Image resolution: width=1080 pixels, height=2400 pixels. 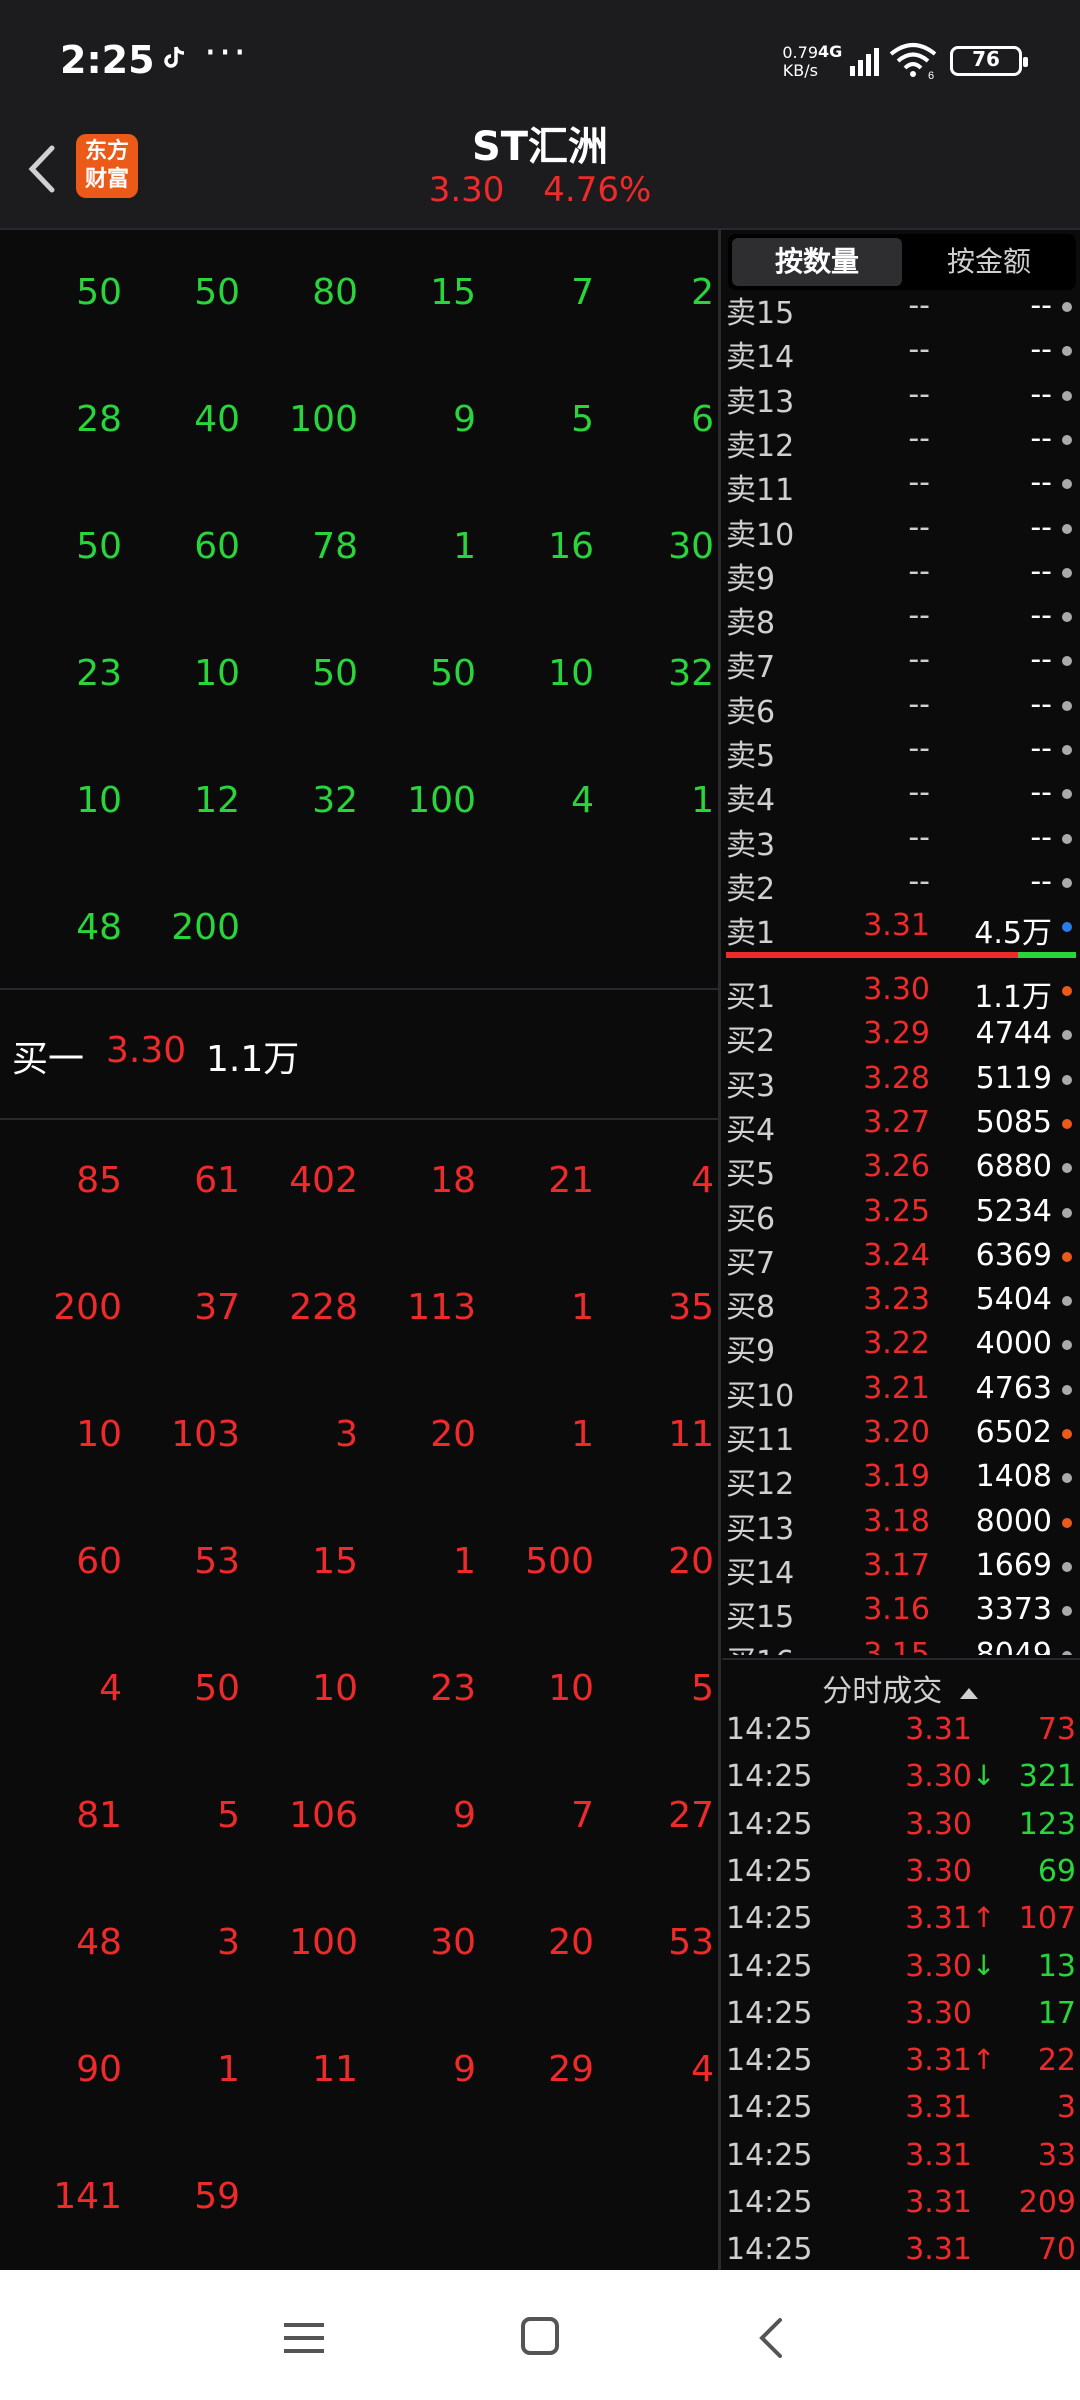 I want to click on home-square-icon, so click(x=540, y=2336).